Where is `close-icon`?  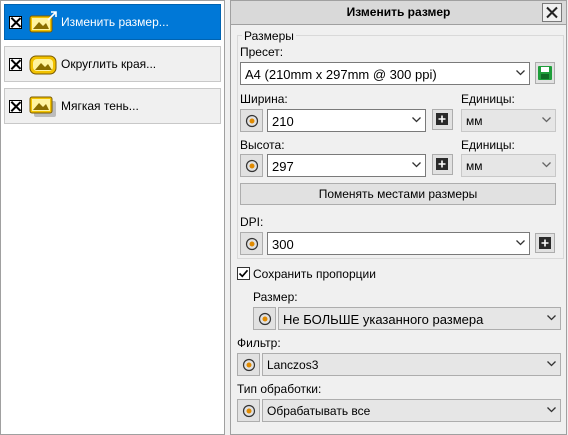
close-icon is located at coordinates (552, 12).